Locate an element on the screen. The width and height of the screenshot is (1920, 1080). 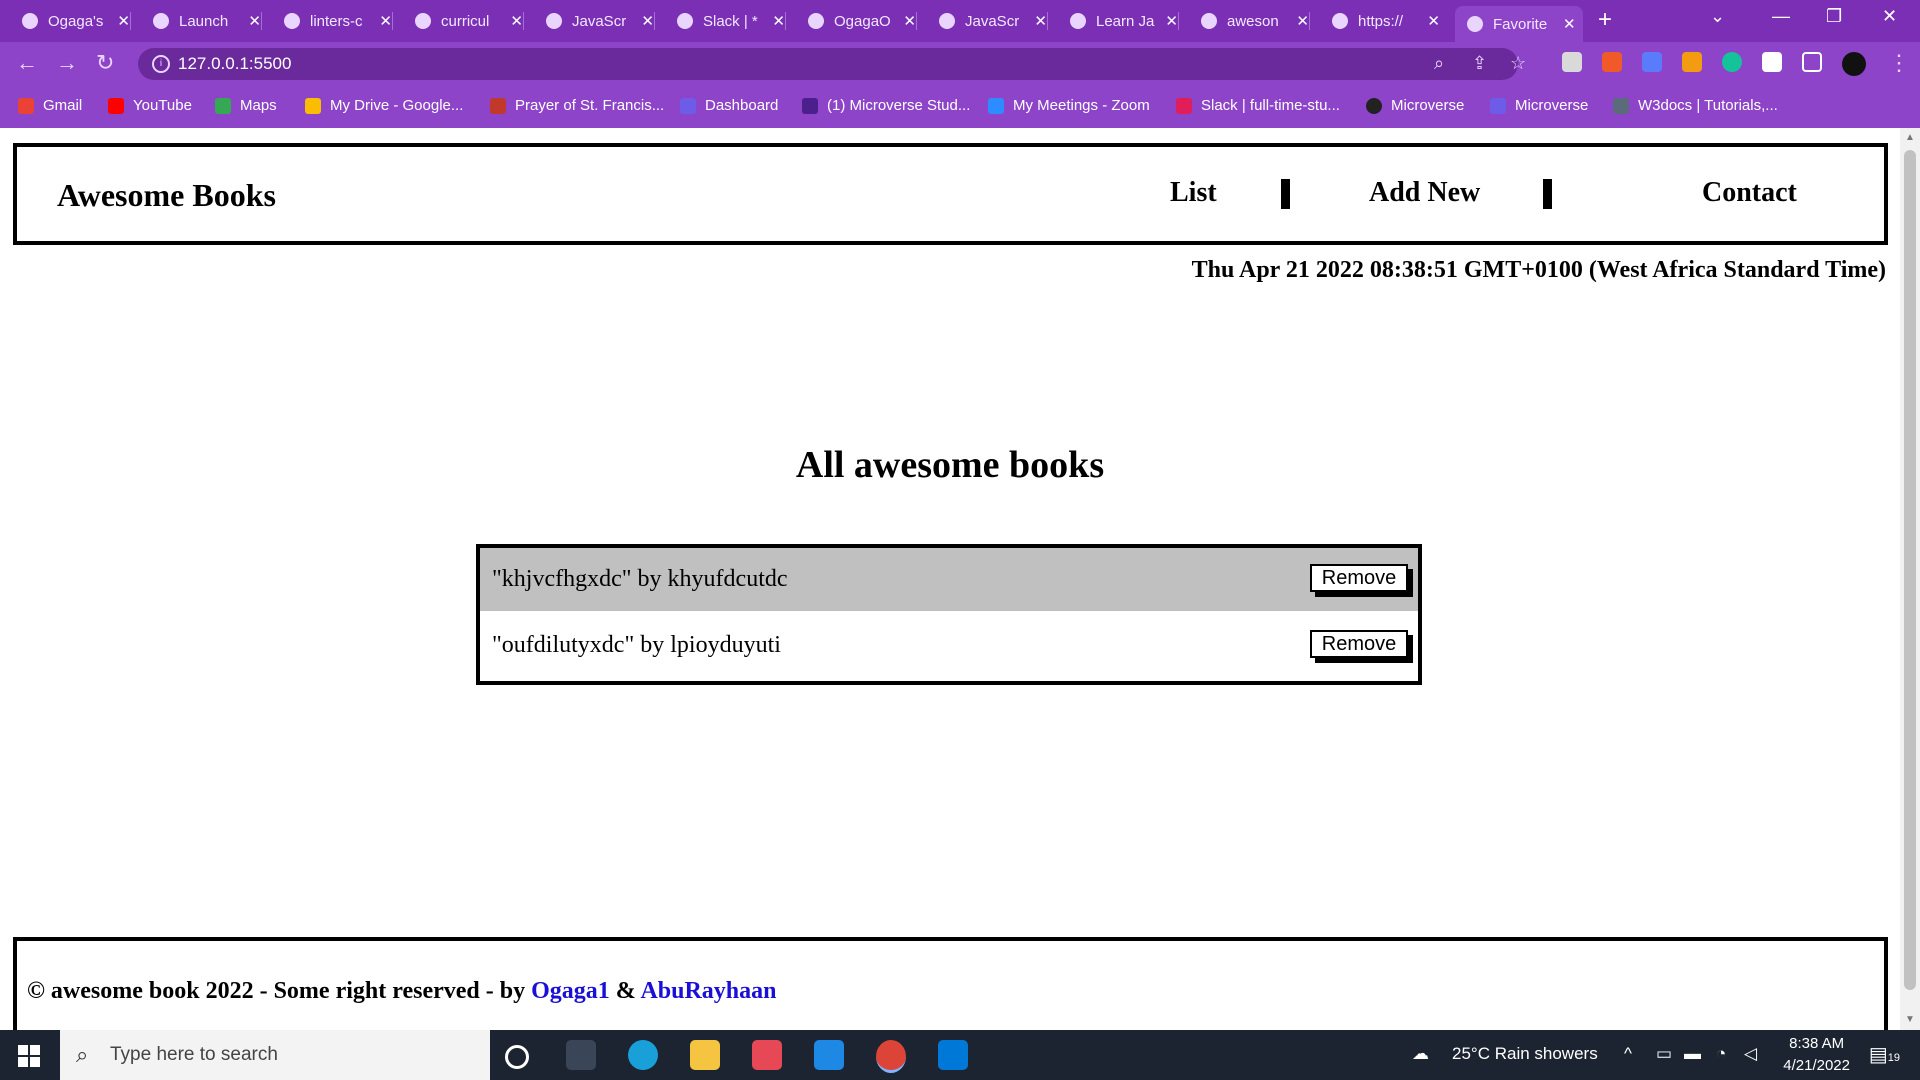
chevron-up-icon: ^ is located at coordinates (1628, 1054).